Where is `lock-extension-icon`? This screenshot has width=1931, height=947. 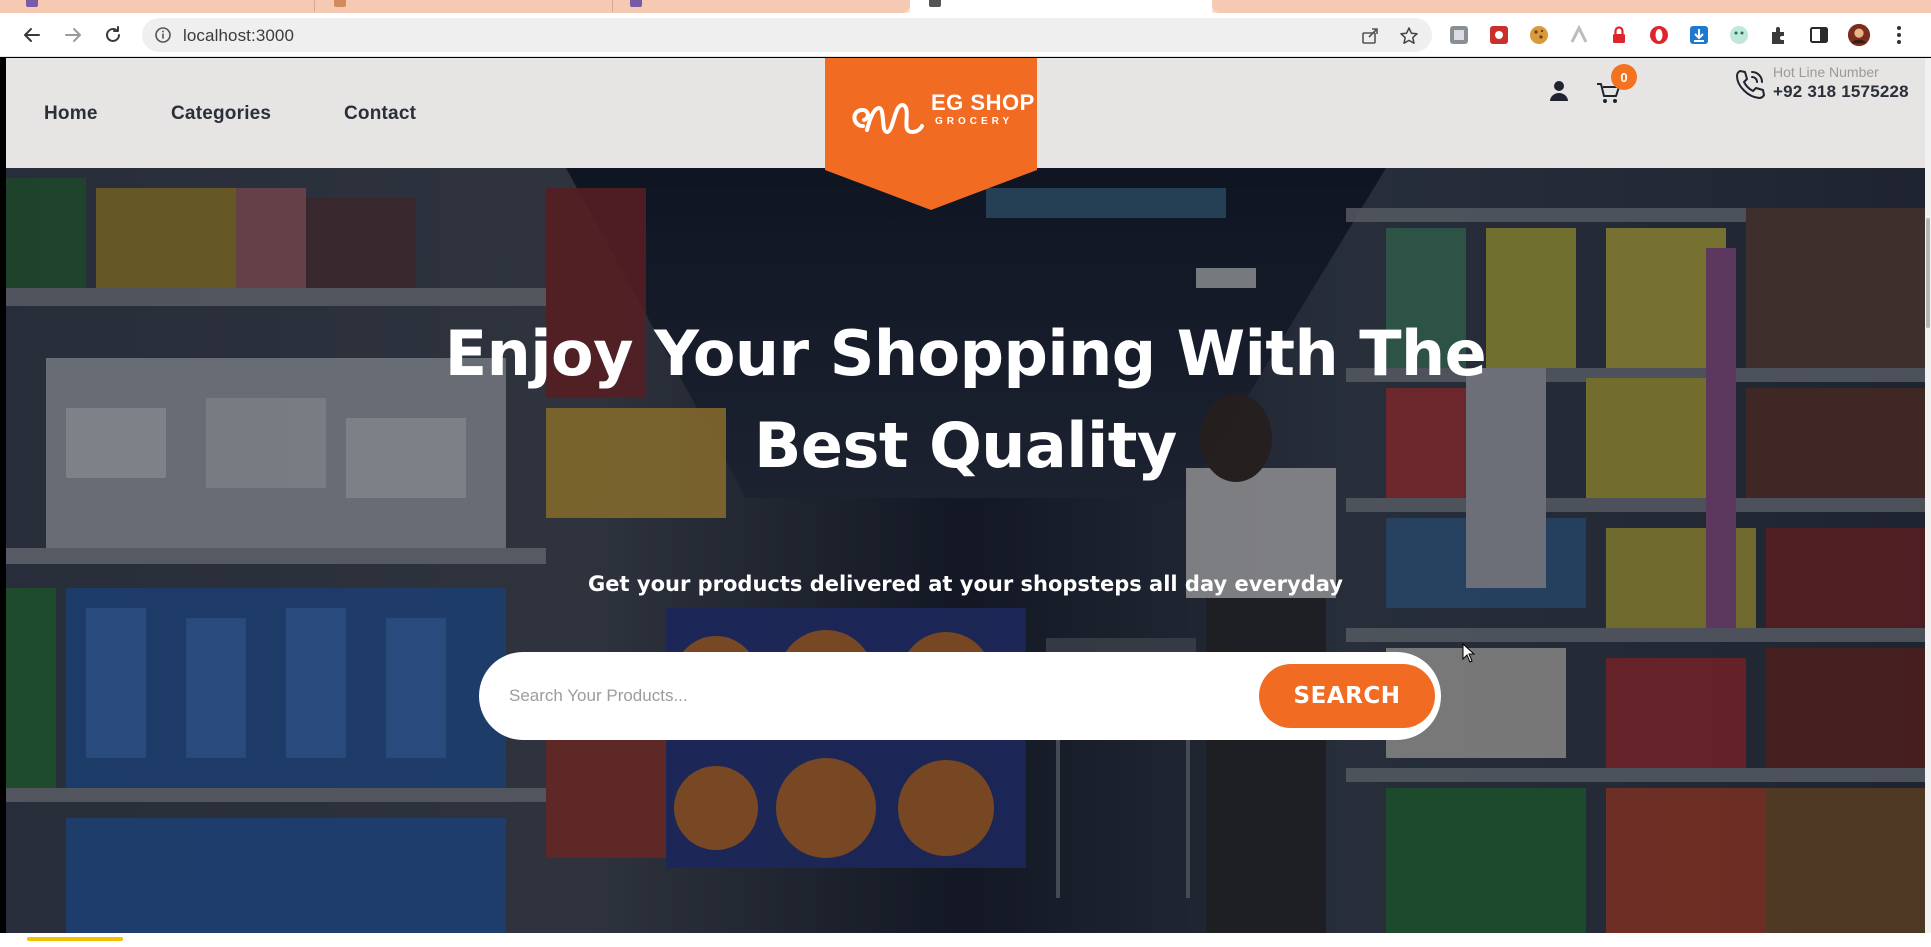
lock-extension-icon is located at coordinates (1619, 35).